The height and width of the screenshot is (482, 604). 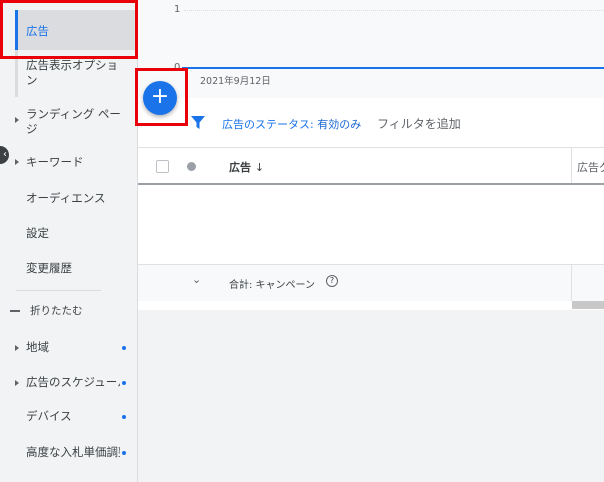 I want to click on status-filter-chip: 広告のステータス: 有効のみ, so click(x=291, y=124).